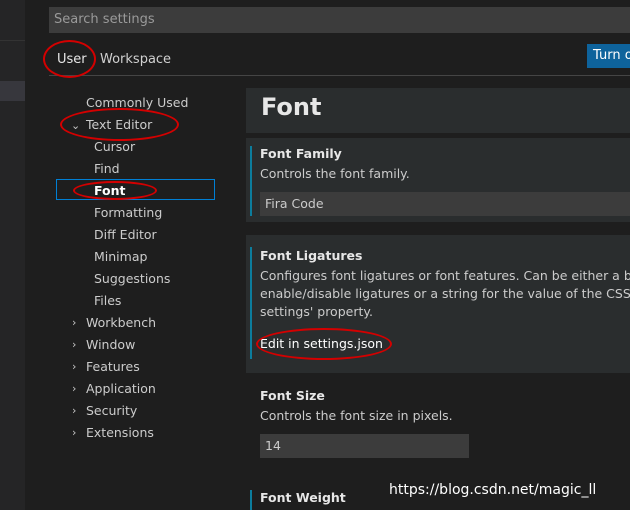  I want to click on toc-item-commonly-used: Commonly Used, so click(137, 102).